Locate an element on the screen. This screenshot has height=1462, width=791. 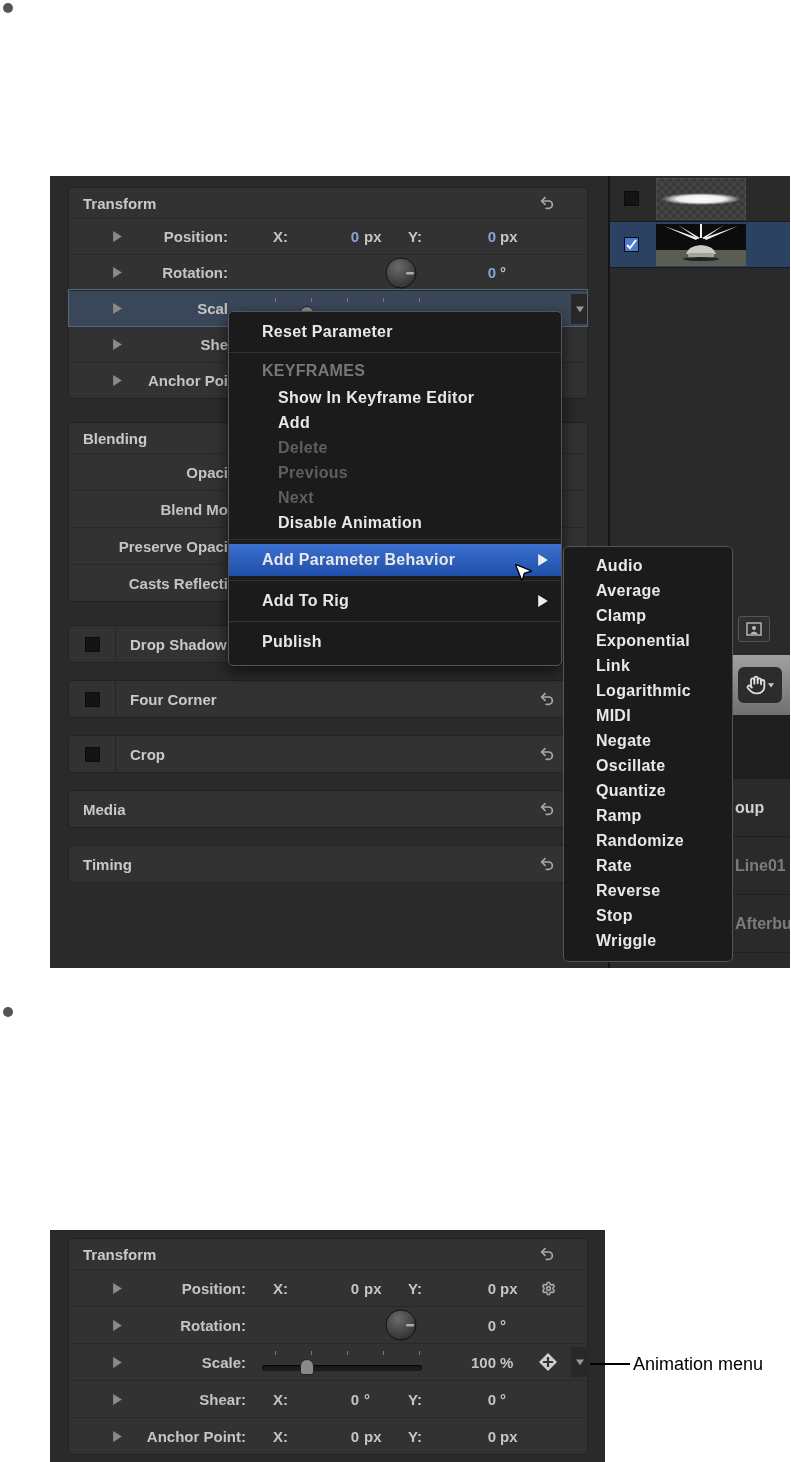
menu-item: Add To Rig is located at coordinates (395, 601).